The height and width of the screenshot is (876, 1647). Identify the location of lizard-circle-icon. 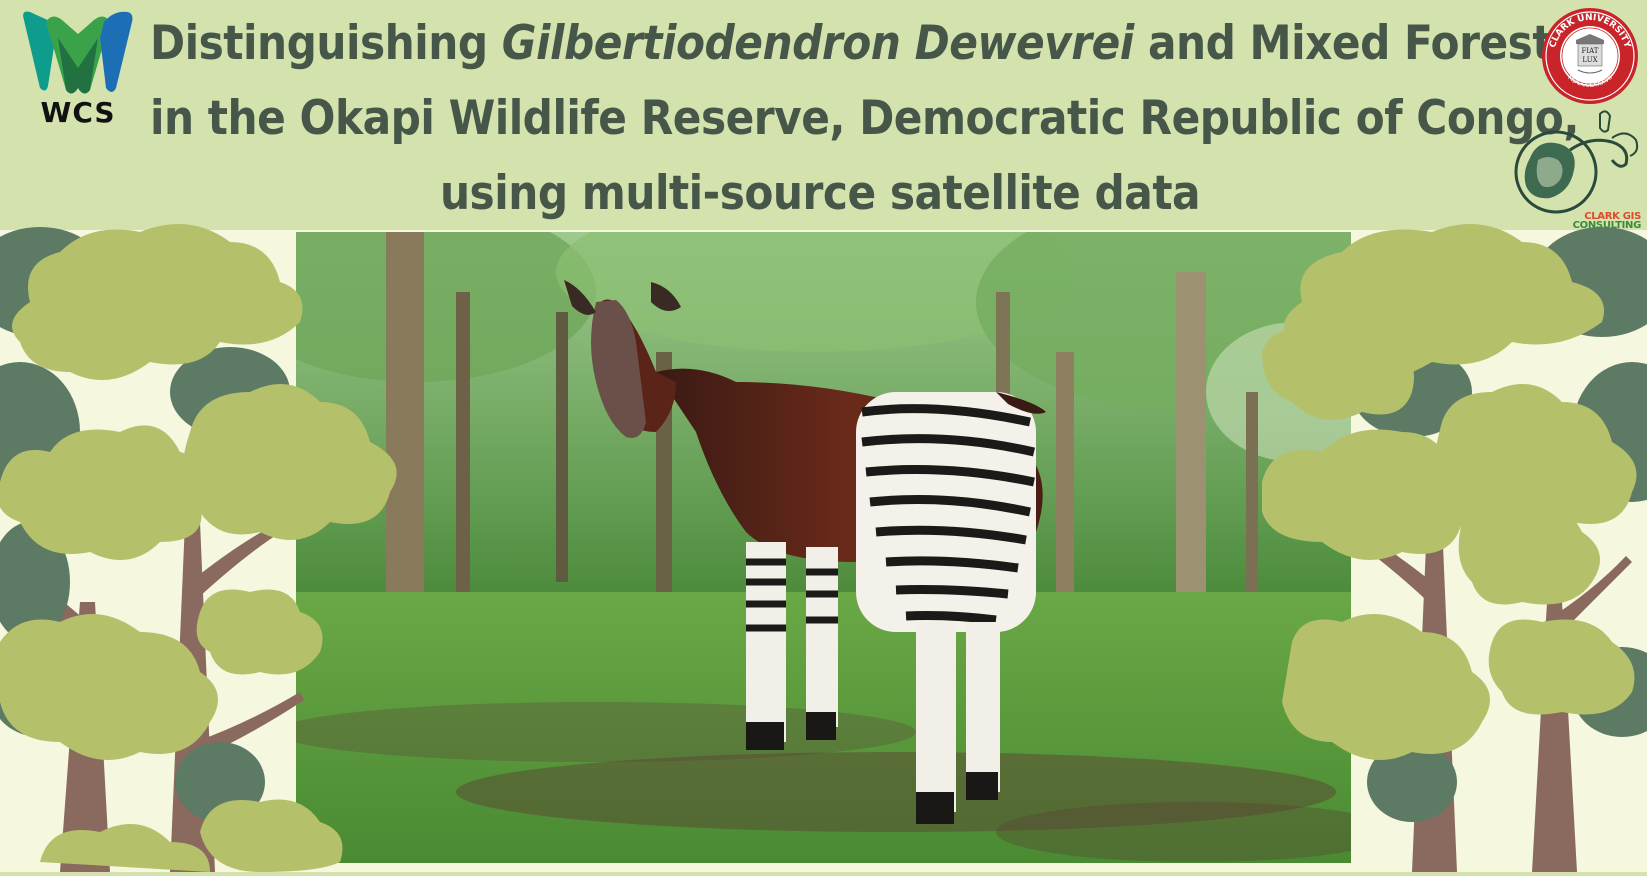
(1576, 162).